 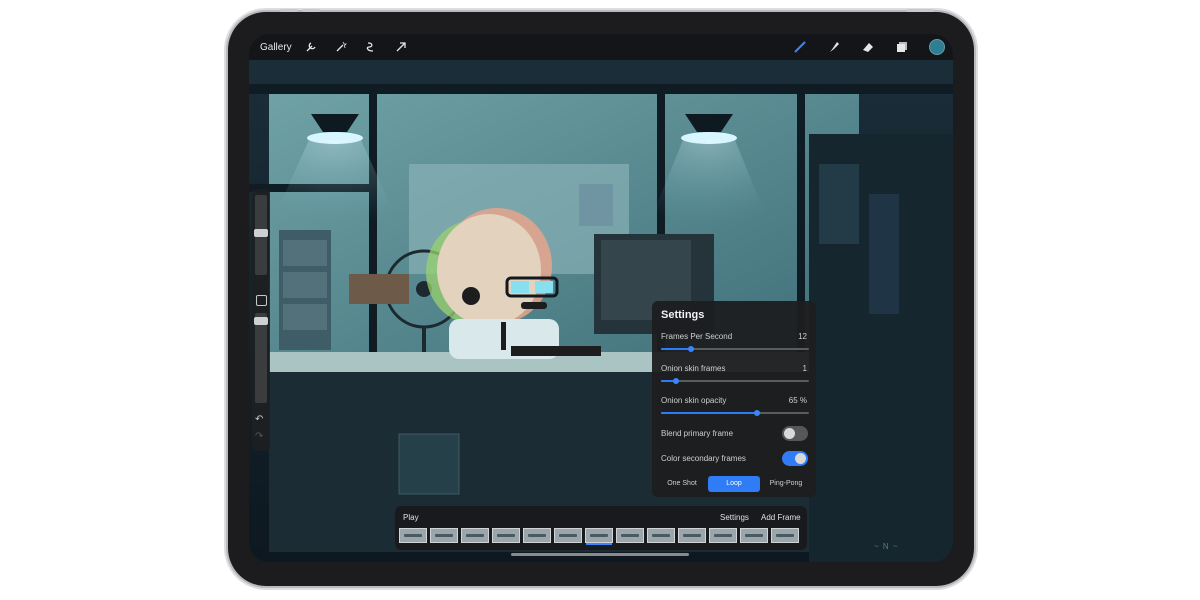 What do you see at coordinates (276, 47) in the screenshot?
I see `gallery-button: Gallery` at bounding box center [276, 47].